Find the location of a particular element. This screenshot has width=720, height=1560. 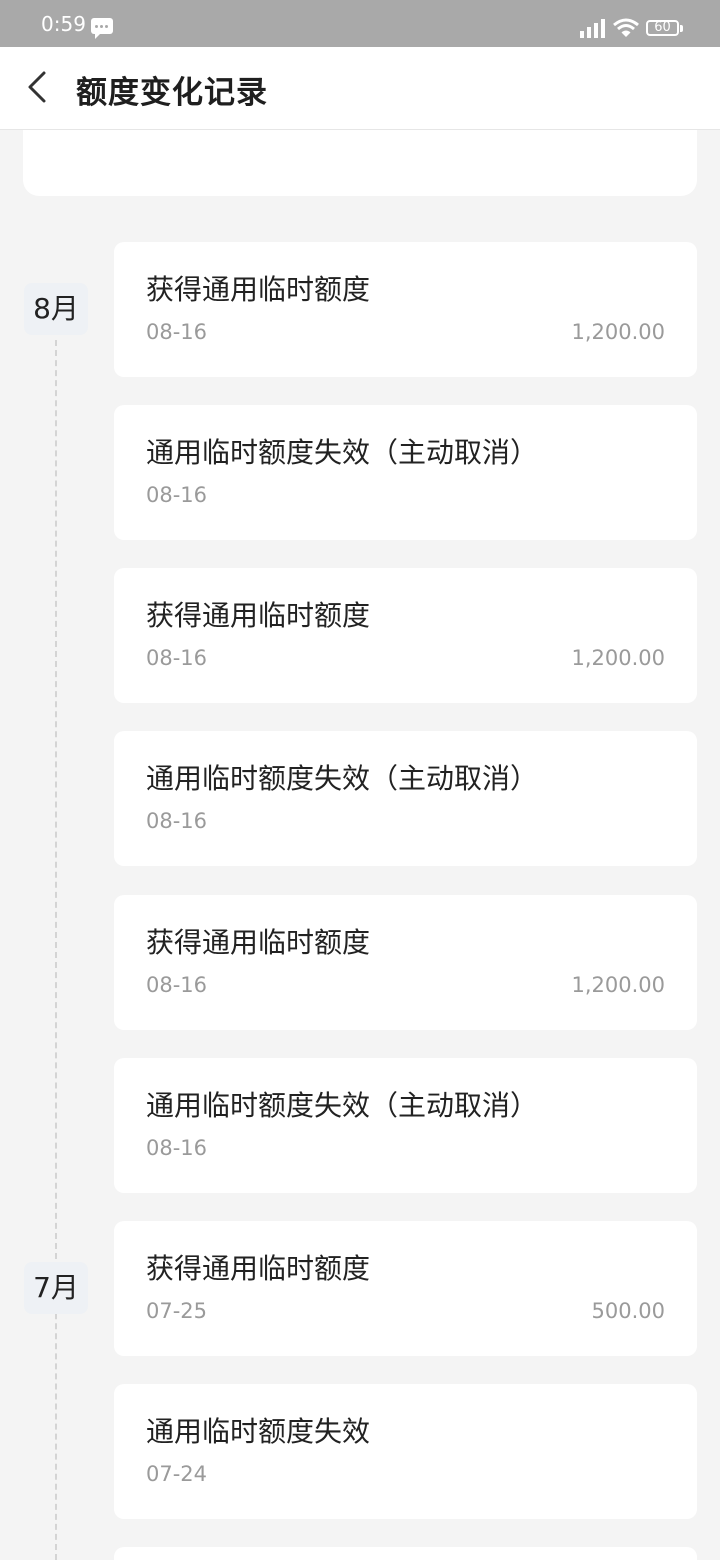

record-amount: 500.00 is located at coordinates (628, 1311).